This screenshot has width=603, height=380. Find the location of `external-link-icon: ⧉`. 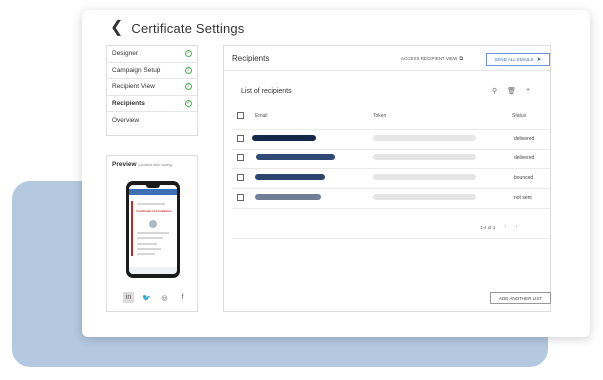

external-link-icon: ⧉ is located at coordinates (461, 59).